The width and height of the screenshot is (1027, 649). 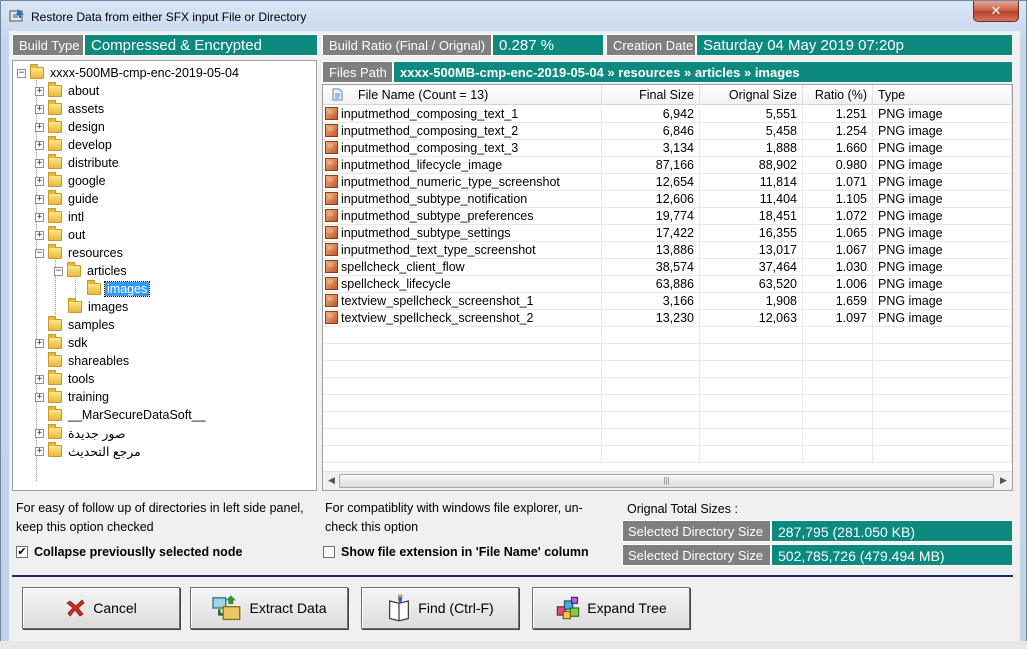 I want to click on close-button: ✕, so click(x=996, y=11).